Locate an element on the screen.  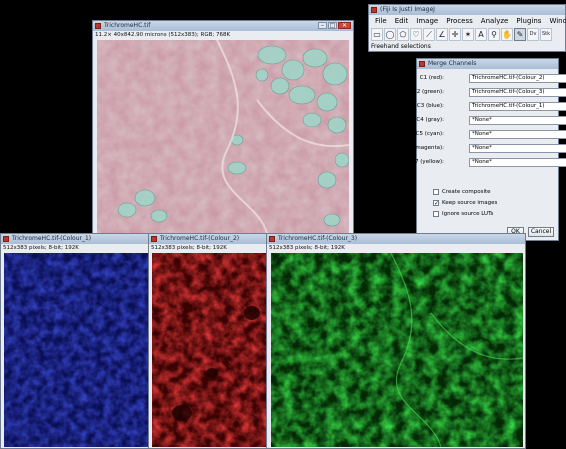
option-keep-source: ✓ Keep source images is located at coordinates (465, 202).